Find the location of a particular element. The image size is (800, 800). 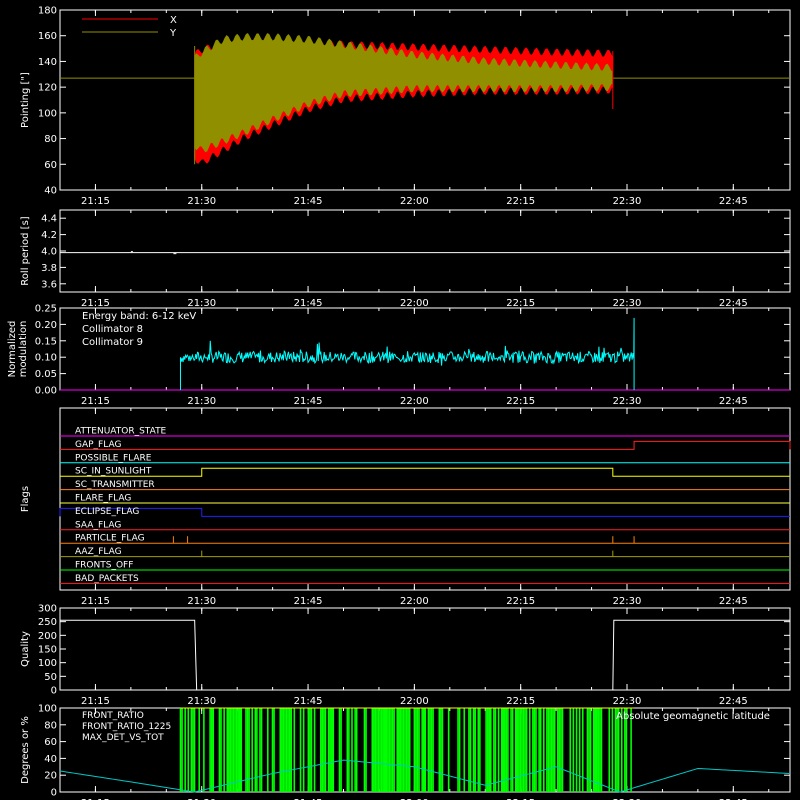

y-tick-label: 0.10 is located at coordinates (46, 358).